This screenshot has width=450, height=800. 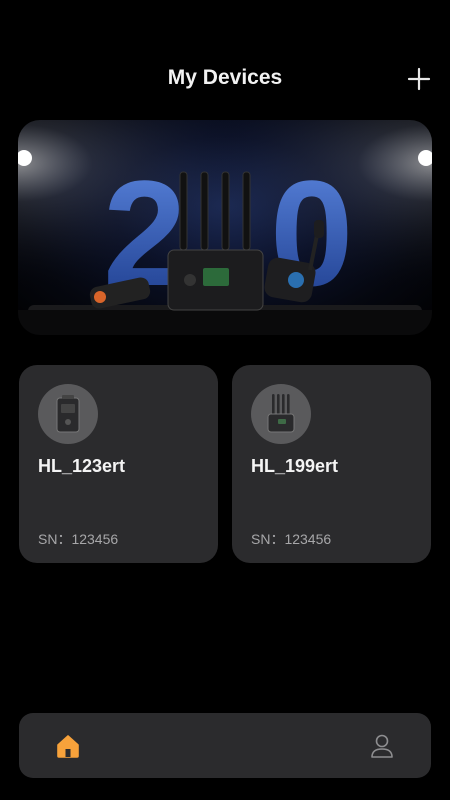 I want to click on device-card: HL_199ert SN：123456, so click(x=331, y=464).